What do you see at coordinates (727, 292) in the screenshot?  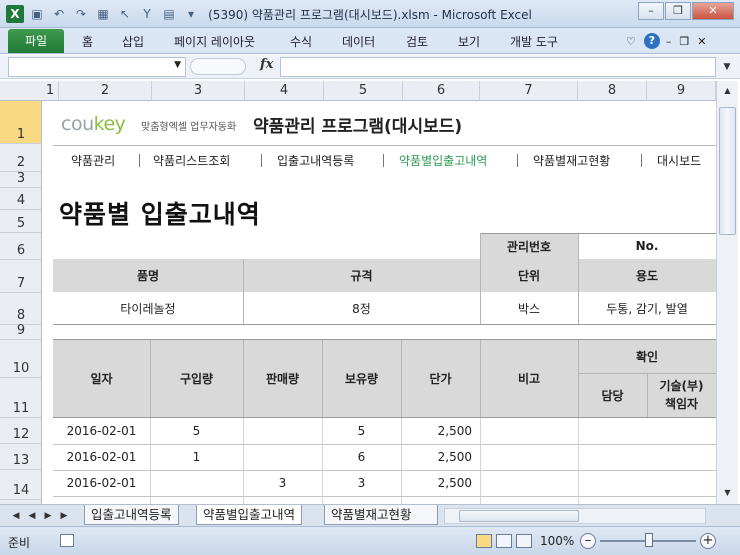 I see `vertical-scrollbar: ▲ ▼` at bounding box center [727, 292].